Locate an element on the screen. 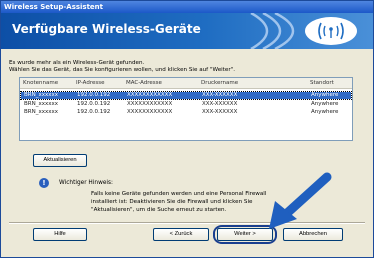 This screenshot has height=258, width=374. next-button: Weiter > is located at coordinates (245, 234).